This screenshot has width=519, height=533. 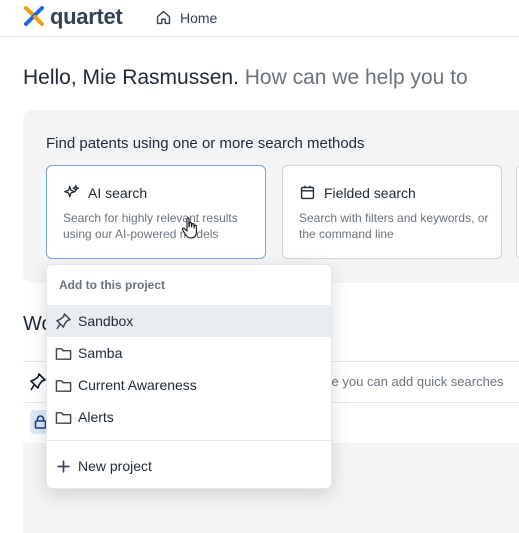 I want to click on brand-name: quartet, so click(x=86, y=17).